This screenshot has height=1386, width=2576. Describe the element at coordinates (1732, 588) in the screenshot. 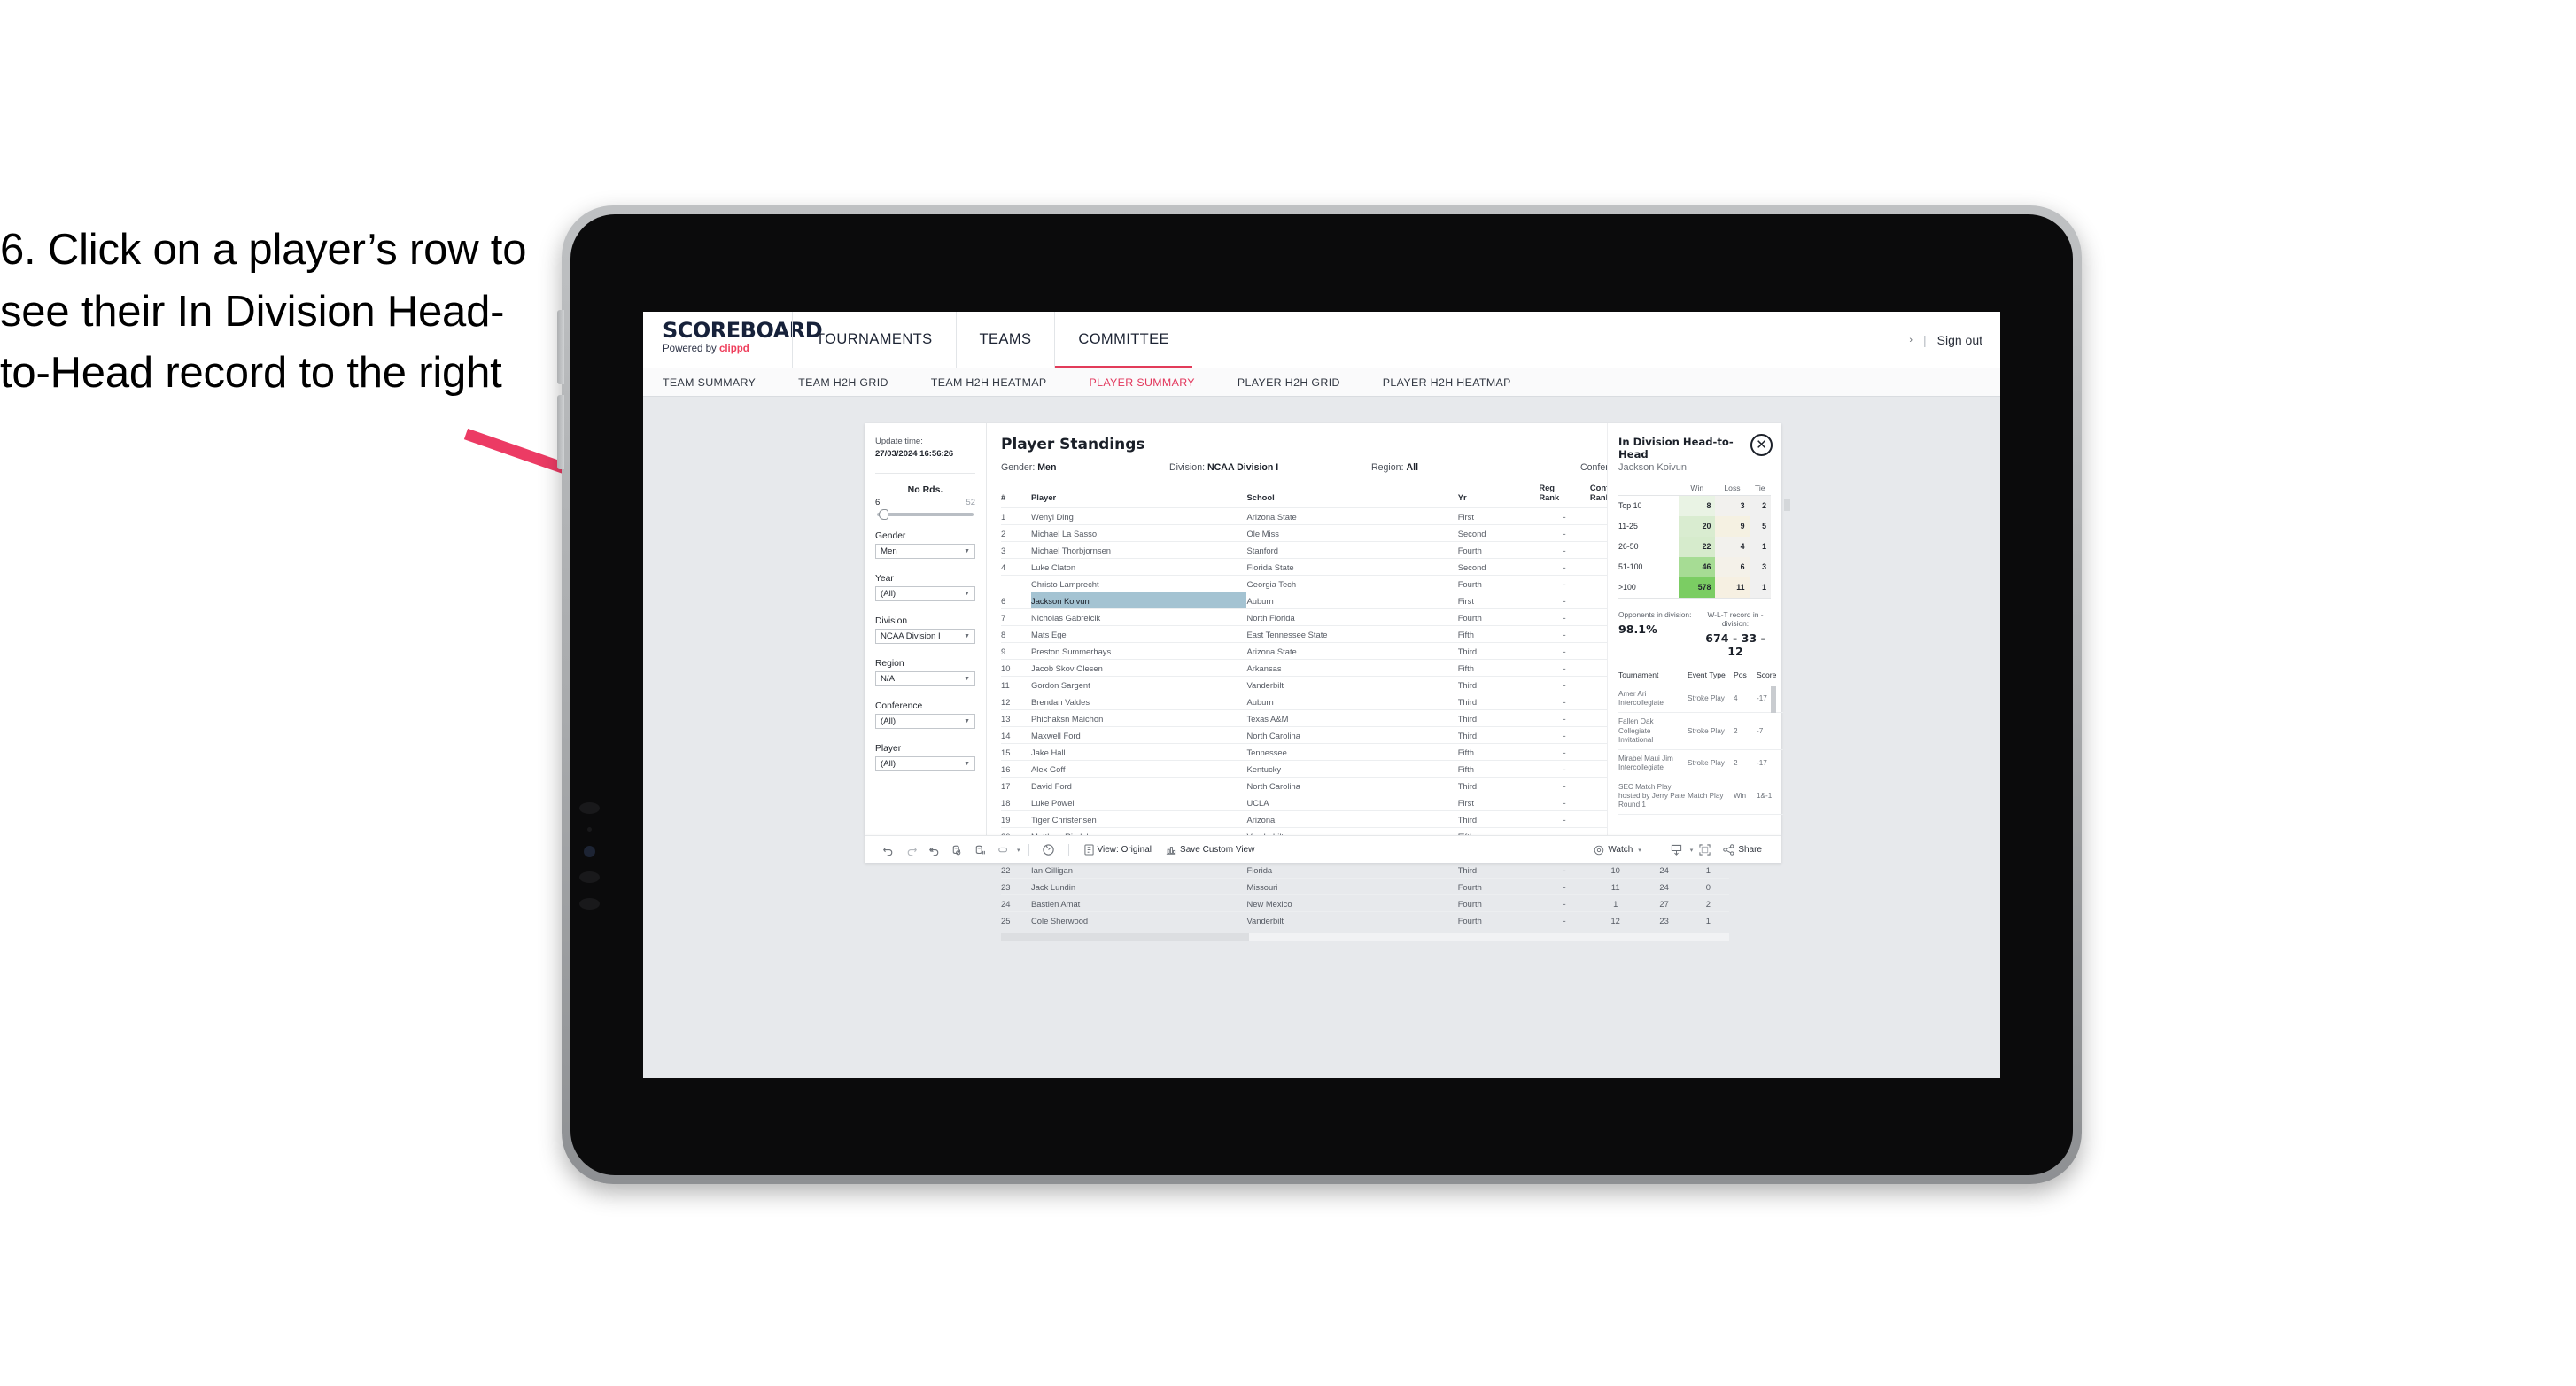

I see `h2h-loss-cell: 11` at that location.